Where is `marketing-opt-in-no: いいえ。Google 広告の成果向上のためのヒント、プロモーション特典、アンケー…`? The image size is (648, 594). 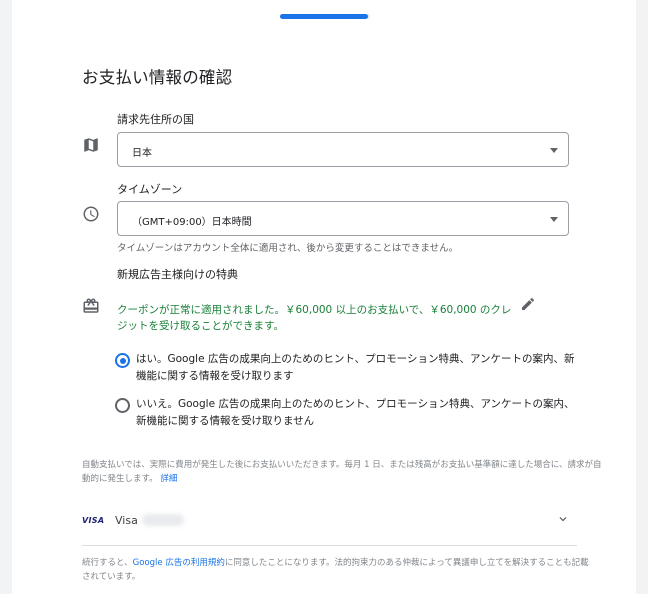 marketing-opt-in-no: いいえ。Google 広告の成果向上のためのヒント、プロモーション特典、アンケー… is located at coordinates (350, 414).